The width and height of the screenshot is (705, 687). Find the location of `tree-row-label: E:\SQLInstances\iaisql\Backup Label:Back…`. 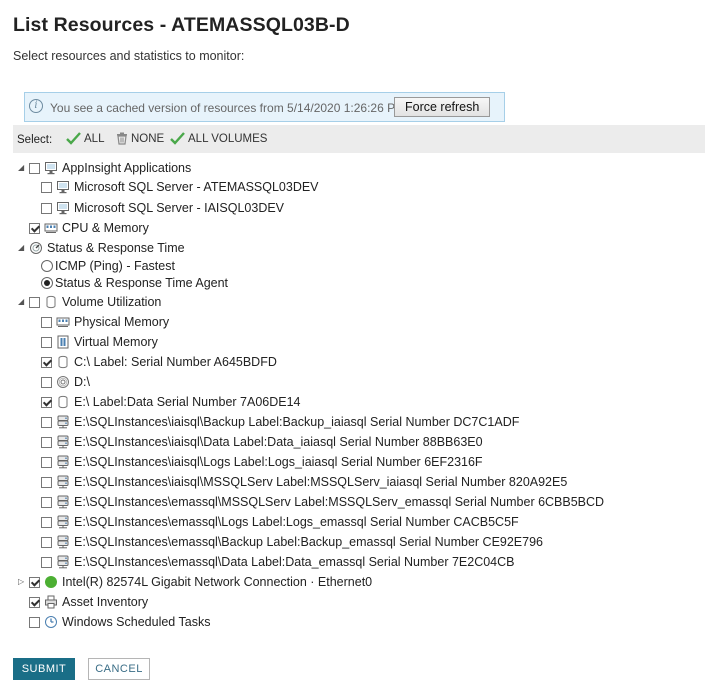

tree-row-label: E:\SQLInstances\iaisql\Backup Label:Back… is located at coordinates (297, 422).